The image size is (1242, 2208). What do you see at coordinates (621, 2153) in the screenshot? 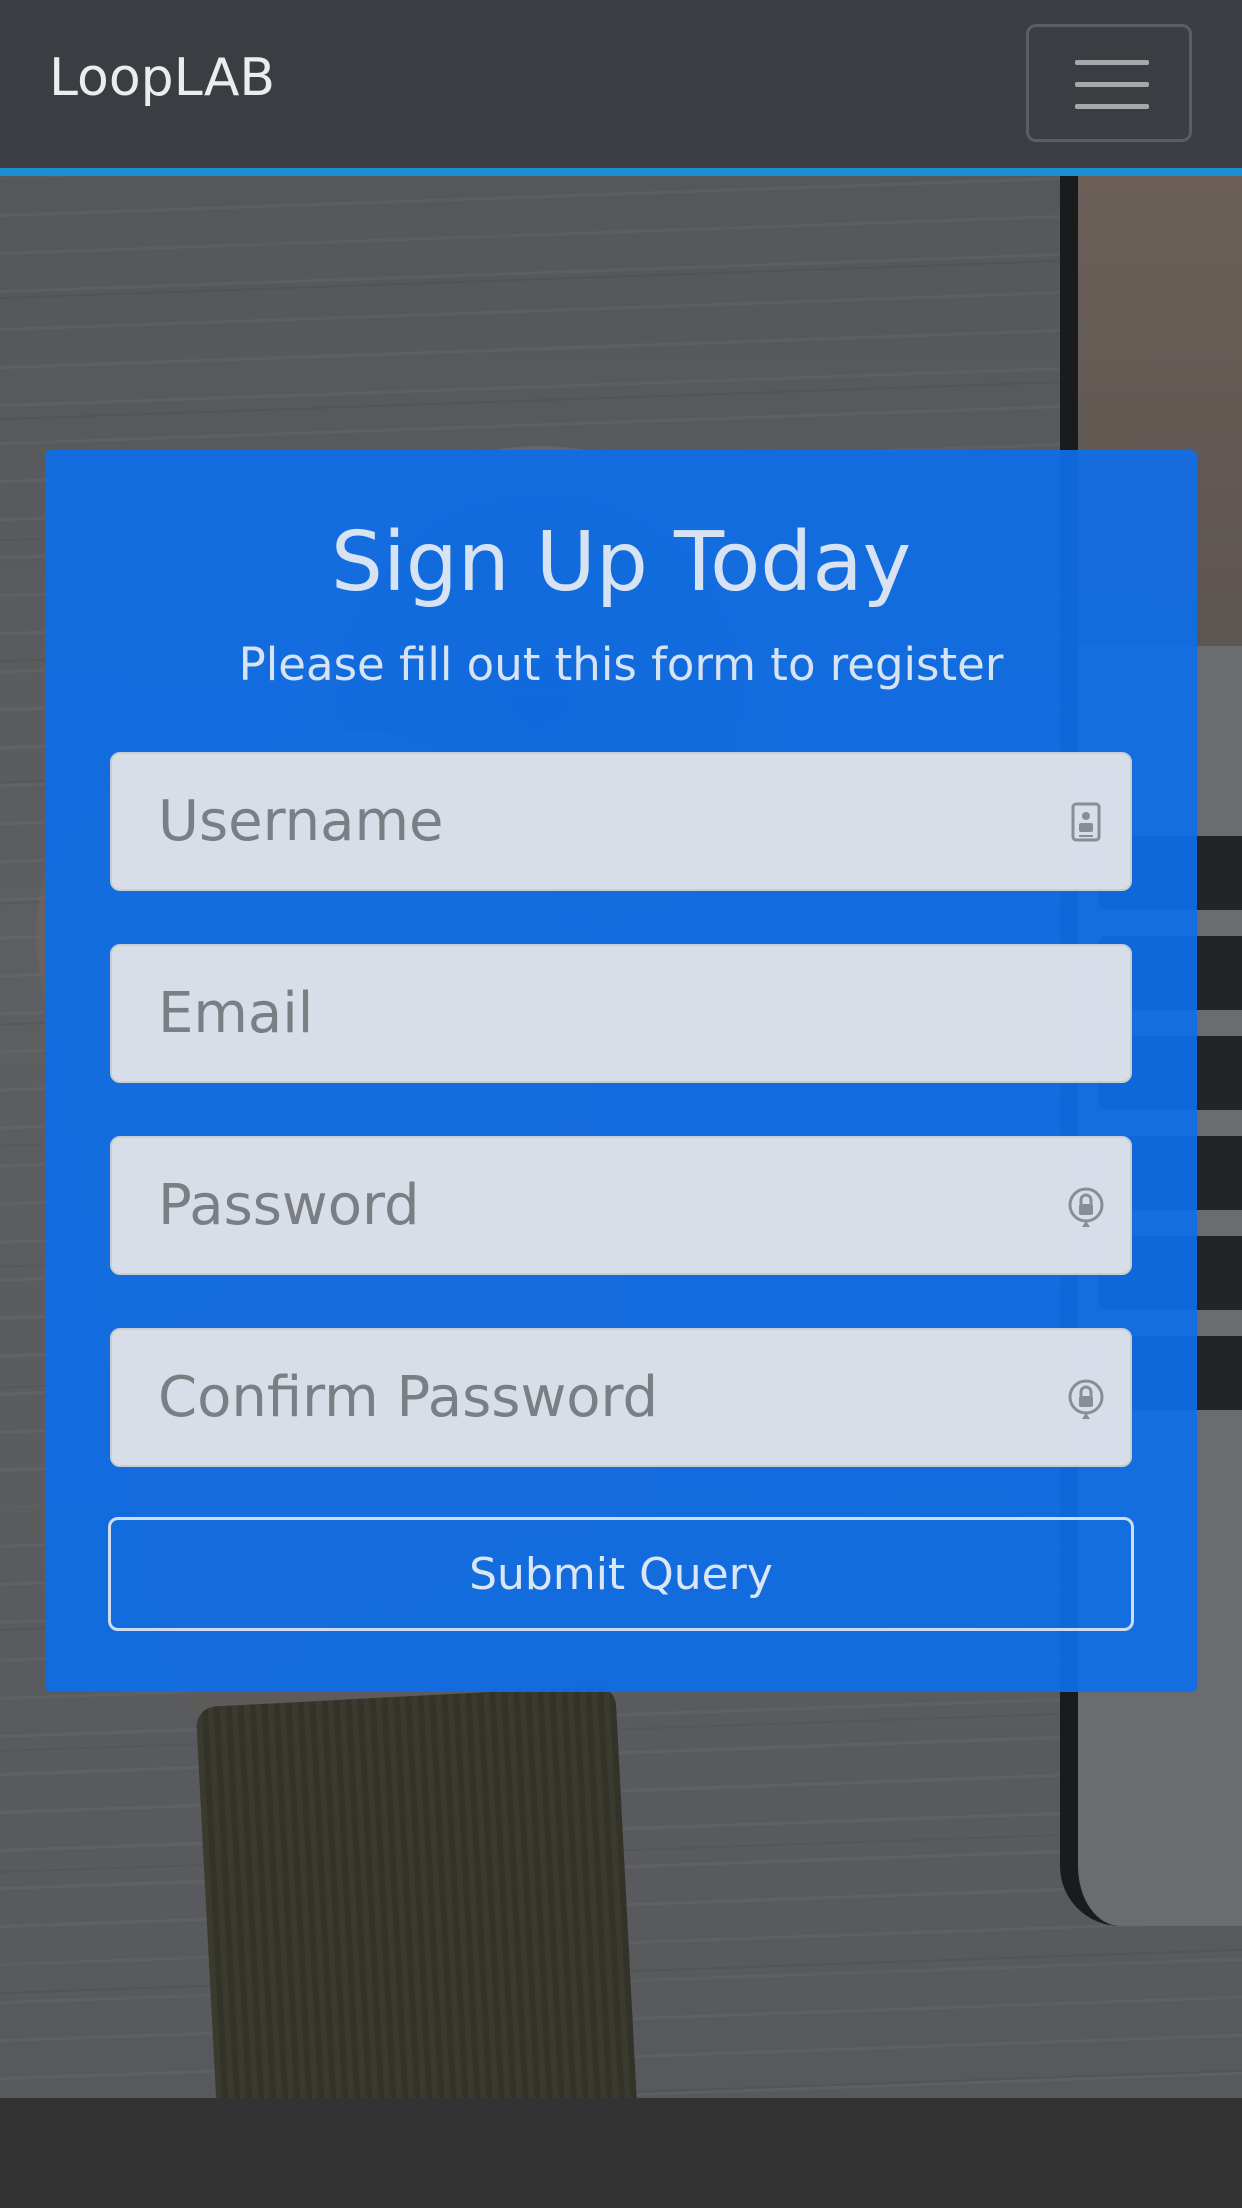
I see `footer` at bounding box center [621, 2153].